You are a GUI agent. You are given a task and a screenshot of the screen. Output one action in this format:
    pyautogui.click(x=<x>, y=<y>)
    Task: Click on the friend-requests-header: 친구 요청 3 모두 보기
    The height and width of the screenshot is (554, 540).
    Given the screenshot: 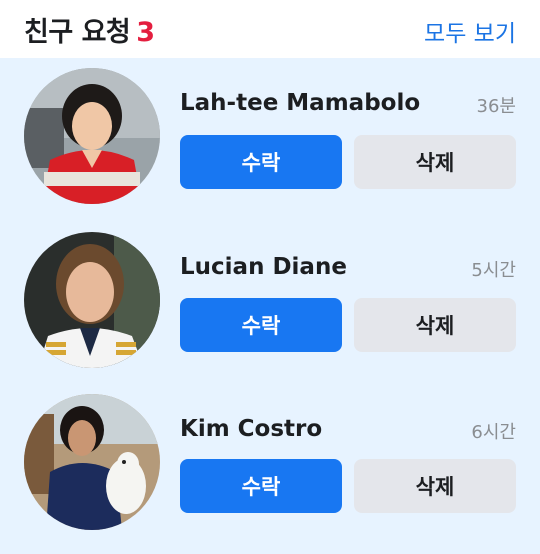 What is the action you would take?
    pyautogui.click(x=270, y=29)
    